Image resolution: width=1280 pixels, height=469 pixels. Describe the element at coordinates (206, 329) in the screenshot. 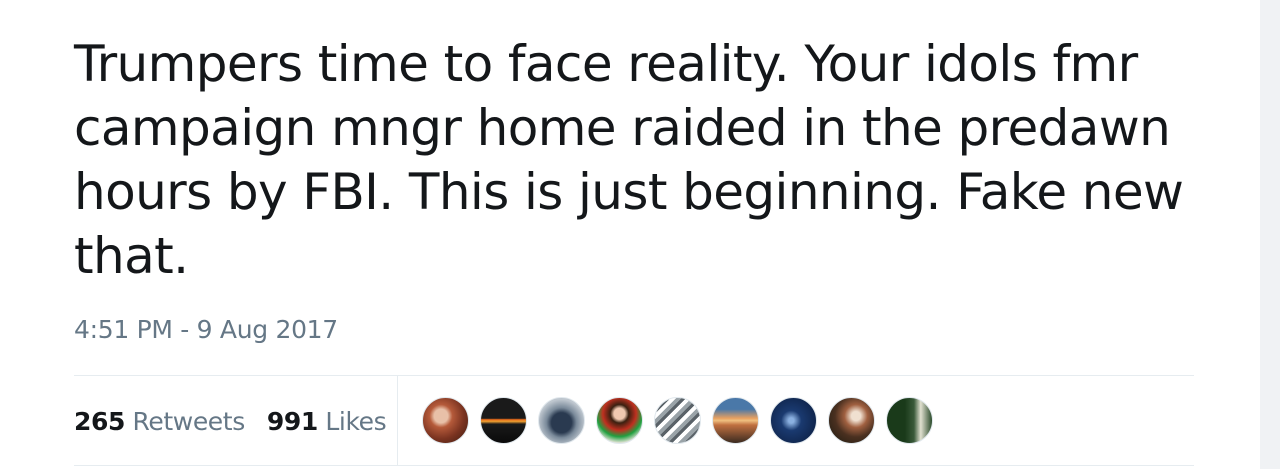

I see `tweet-timestamp: 4:51 PM - 9 Aug 2017` at that location.